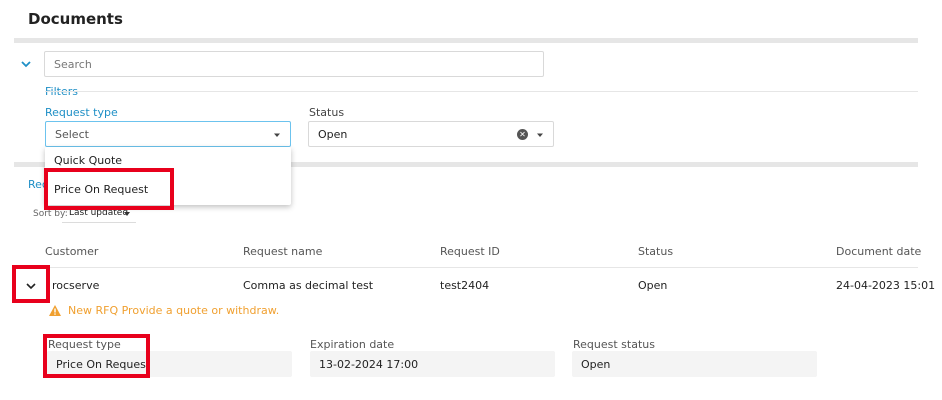 This screenshot has height=400, width=942. Describe the element at coordinates (886, 285) in the screenshot. I see `cell-document-date: 24-04-2023 15:01` at that location.